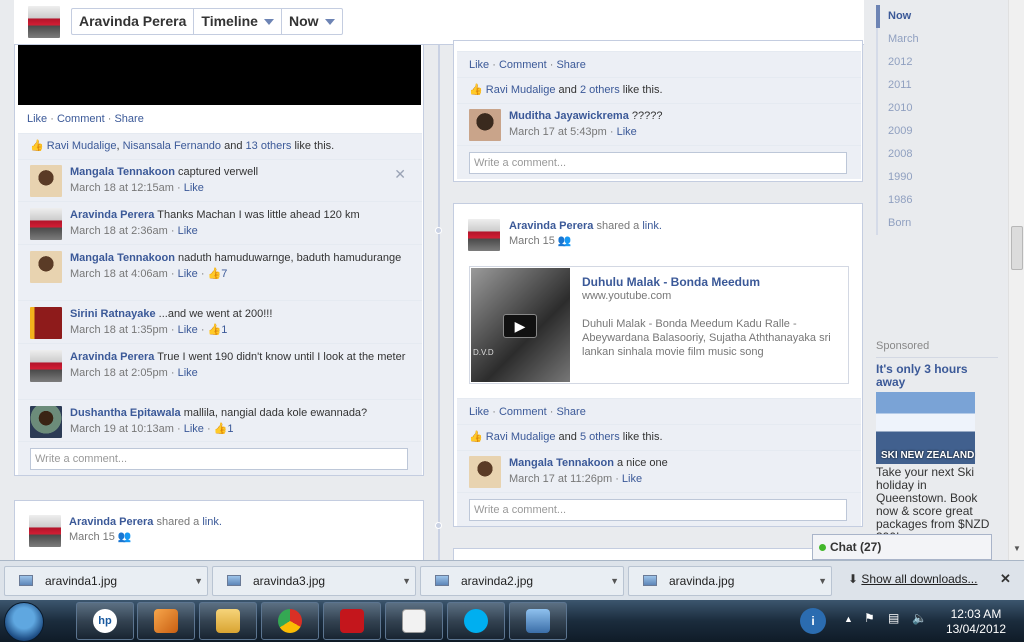 The width and height of the screenshot is (1024, 642). I want to click on nav-2009: 2009, so click(936, 131).